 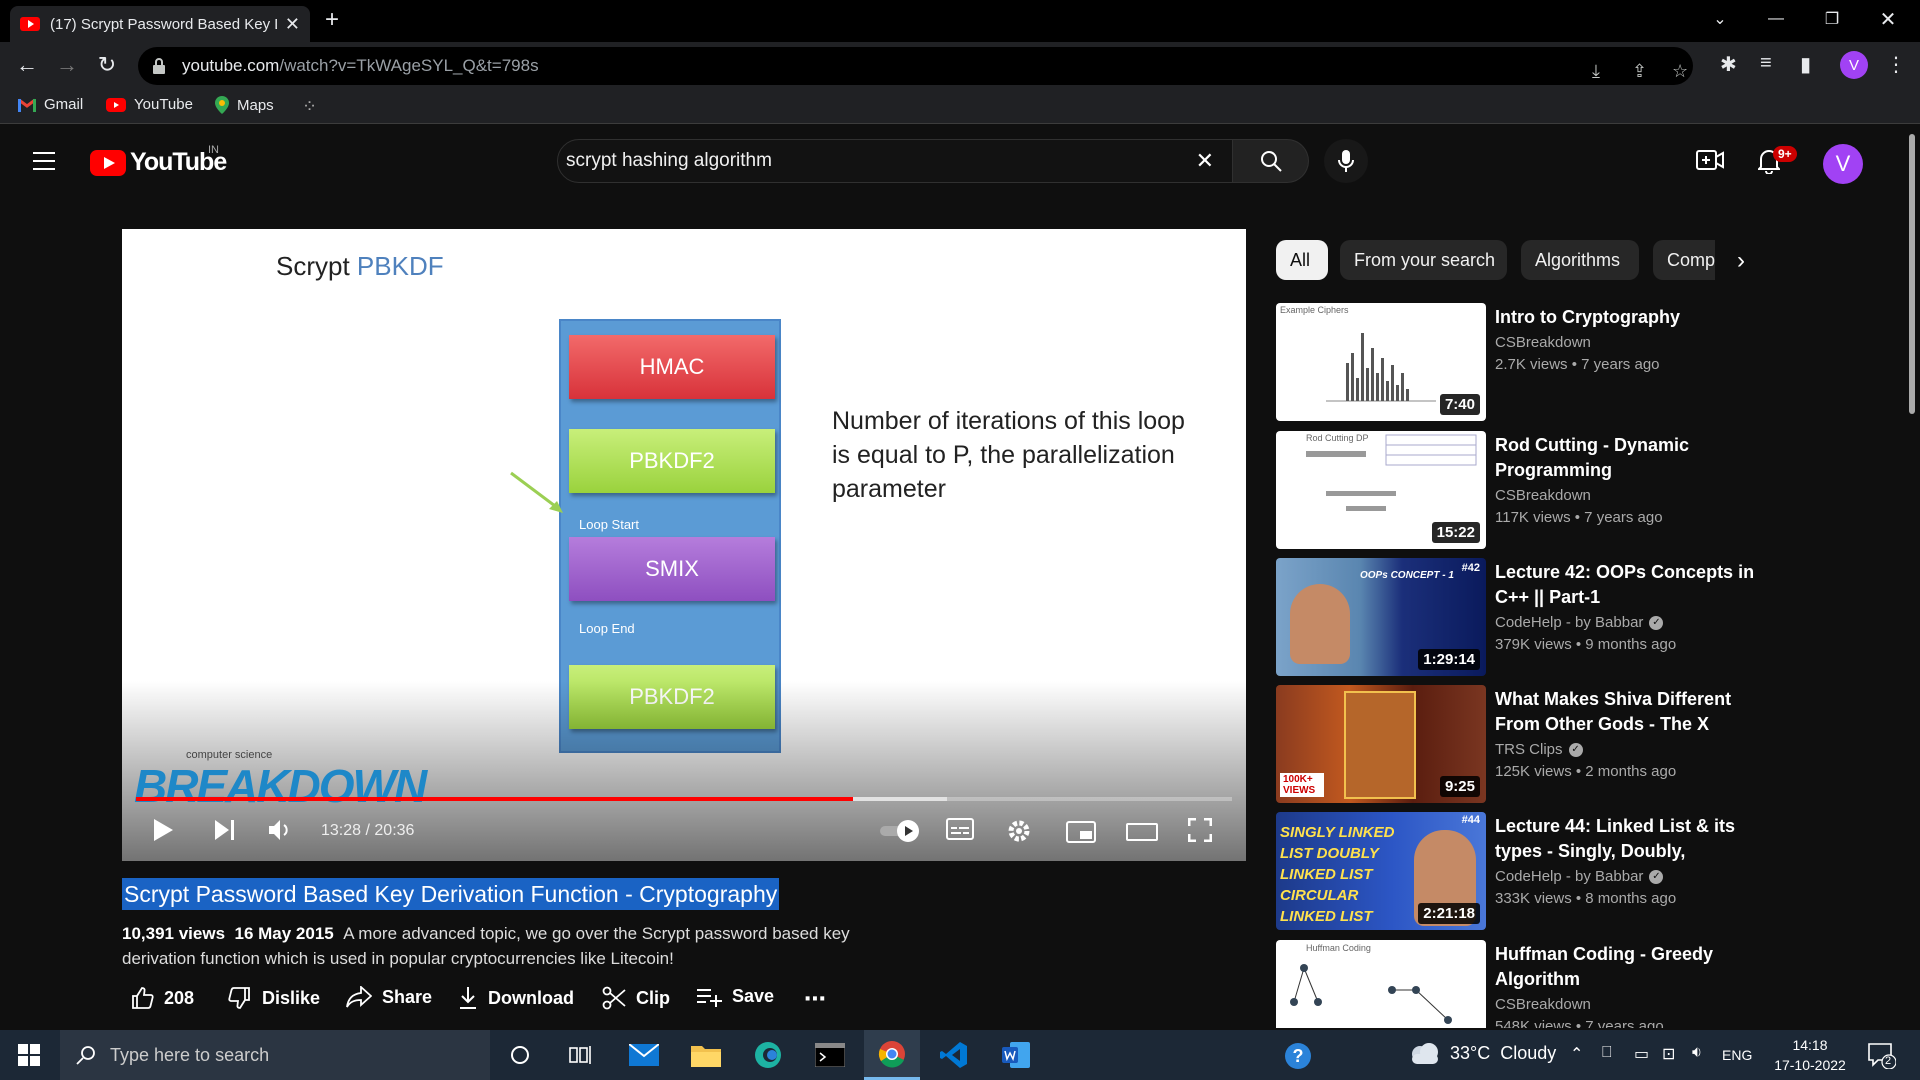 What do you see at coordinates (1607, 1053) in the screenshot?
I see `tray-device-icon: ⎕` at bounding box center [1607, 1053].